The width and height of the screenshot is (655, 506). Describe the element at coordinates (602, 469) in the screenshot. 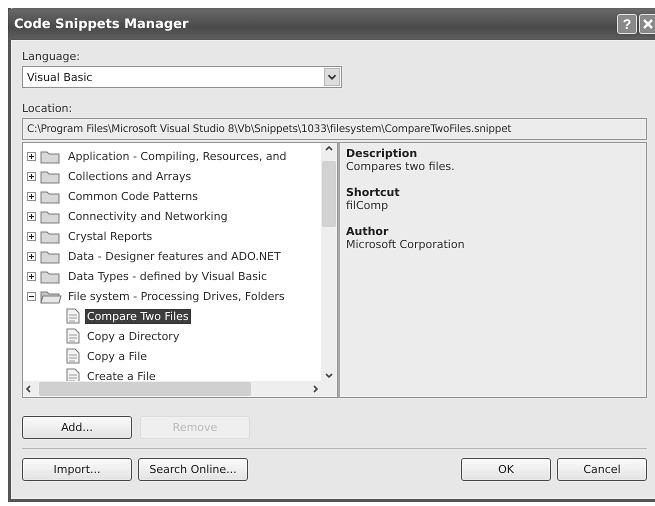

I see `dialog-button: Cancel` at that location.